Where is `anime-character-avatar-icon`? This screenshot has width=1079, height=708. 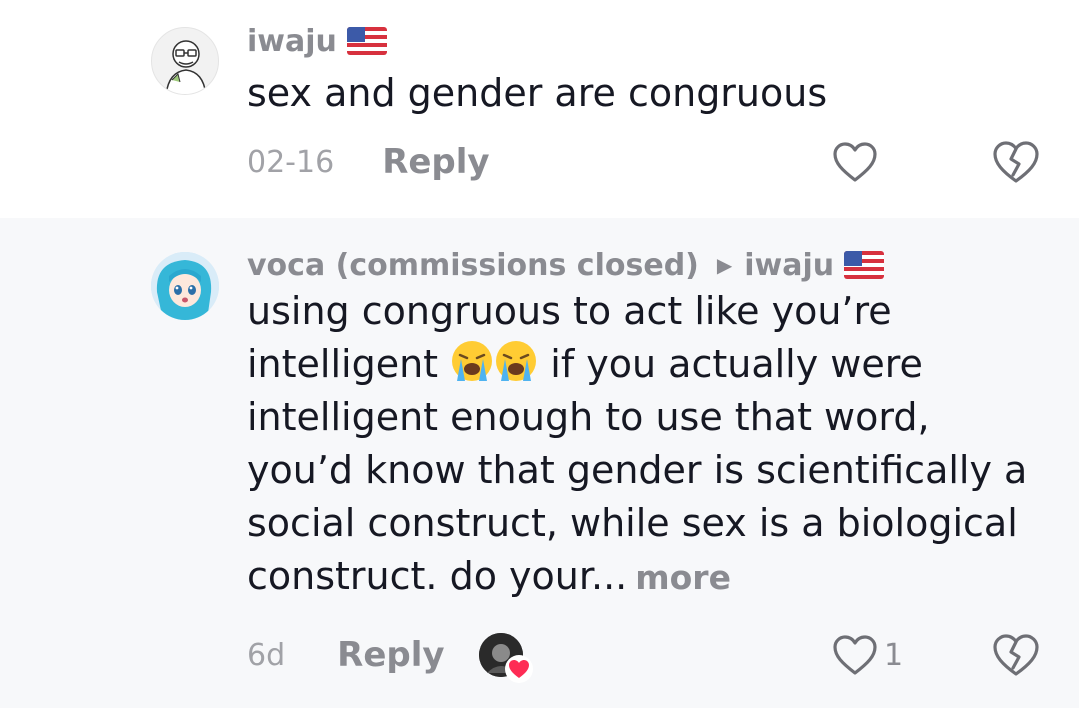
anime-character-avatar-icon is located at coordinates (185, 286).